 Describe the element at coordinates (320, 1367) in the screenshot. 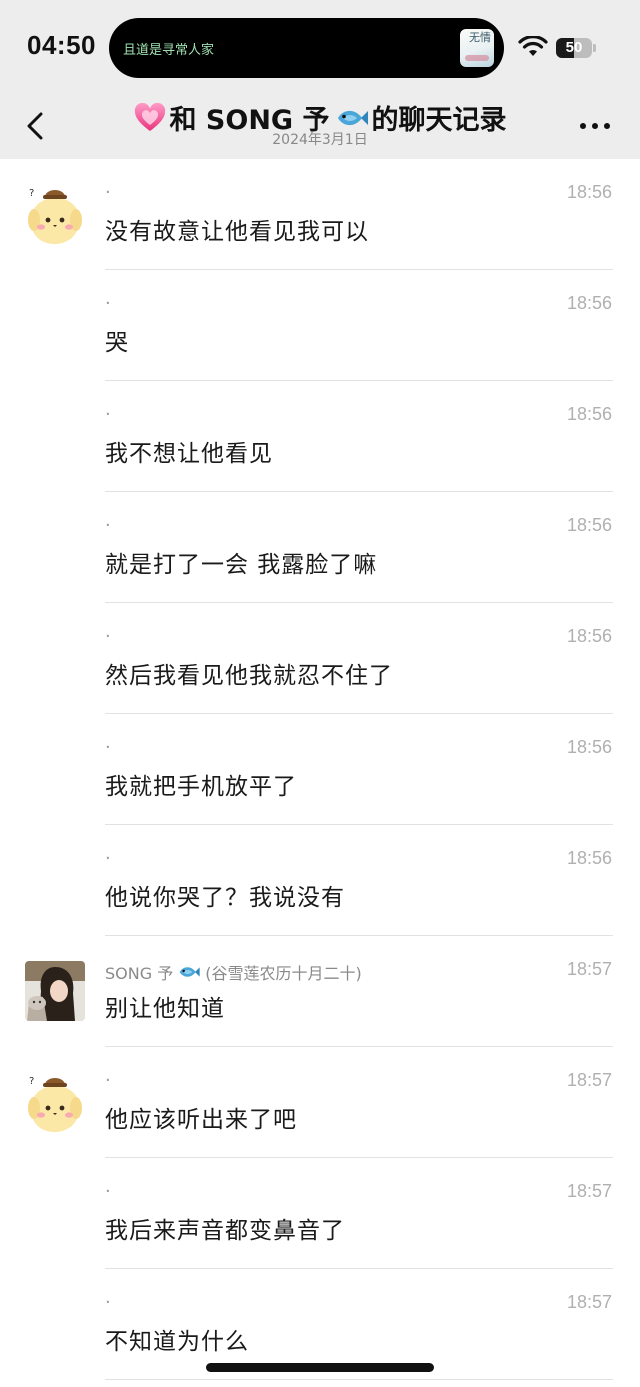

I see `home-indicator` at that location.